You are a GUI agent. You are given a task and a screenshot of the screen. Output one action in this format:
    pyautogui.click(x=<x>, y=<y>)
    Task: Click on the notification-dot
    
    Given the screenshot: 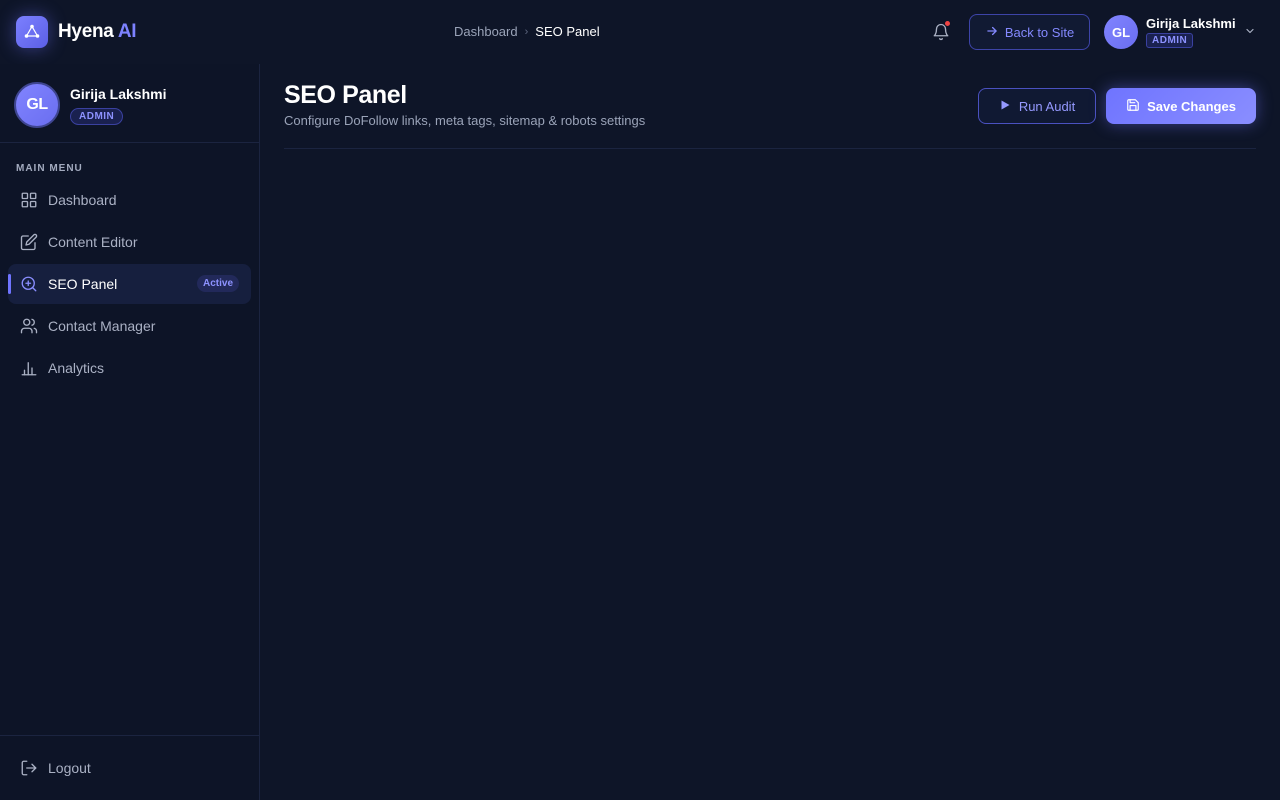 What is the action you would take?
    pyautogui.click(x=947, y=23)
    